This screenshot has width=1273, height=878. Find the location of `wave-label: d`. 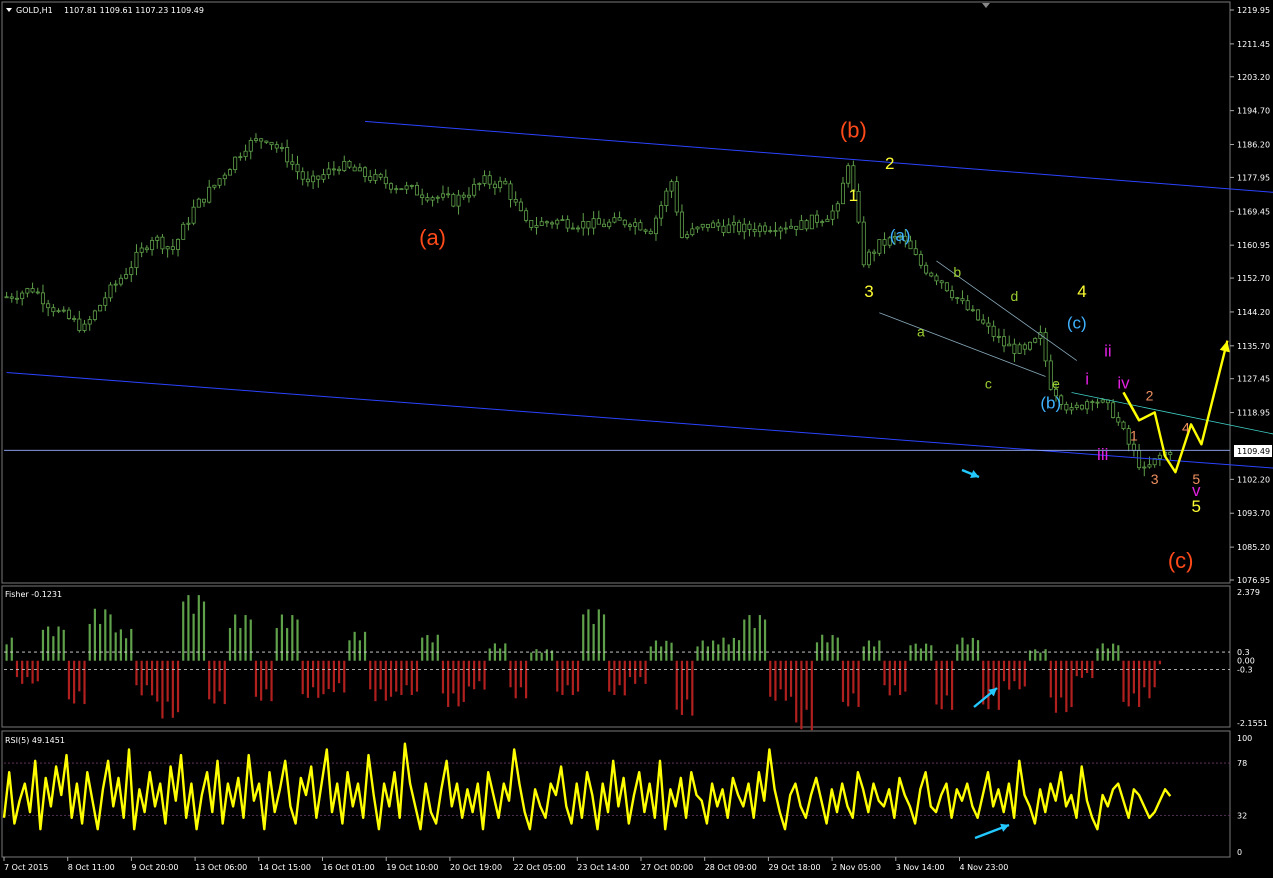

wave-label: d is located at coordinates (1015, 296).